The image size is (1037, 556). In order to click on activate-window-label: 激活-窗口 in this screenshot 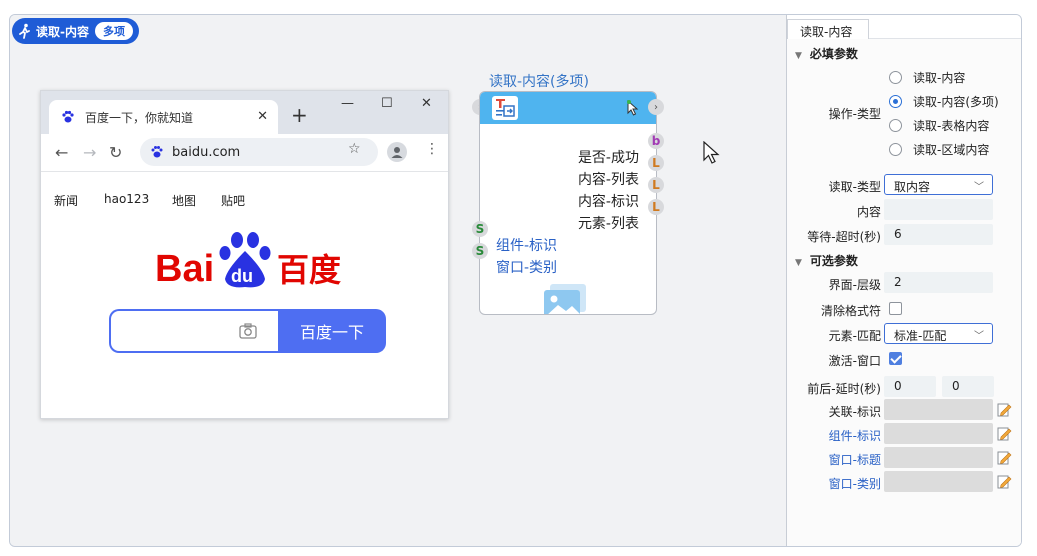, I will do `click(854, 361)`.